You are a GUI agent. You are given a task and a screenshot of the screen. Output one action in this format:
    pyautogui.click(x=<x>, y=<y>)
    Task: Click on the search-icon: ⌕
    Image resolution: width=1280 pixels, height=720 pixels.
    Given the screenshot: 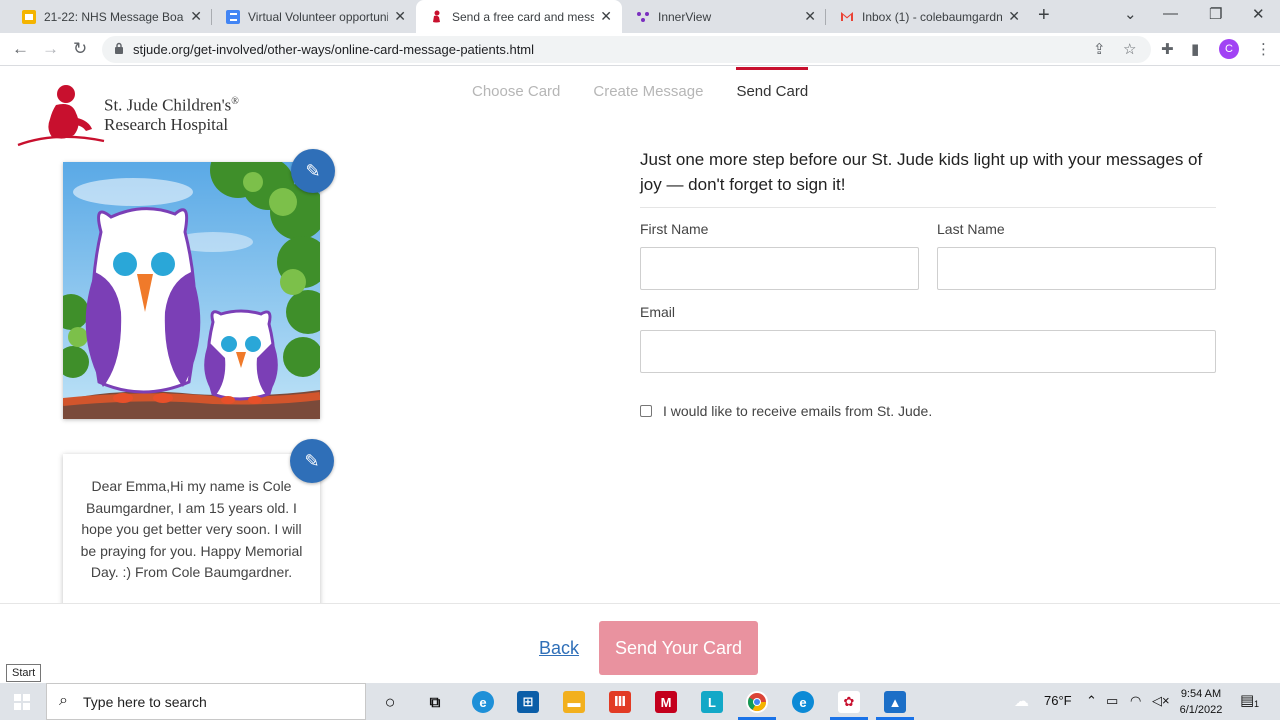 What is the action you would take?
    pyautogui.click(x=63, y=700)
    